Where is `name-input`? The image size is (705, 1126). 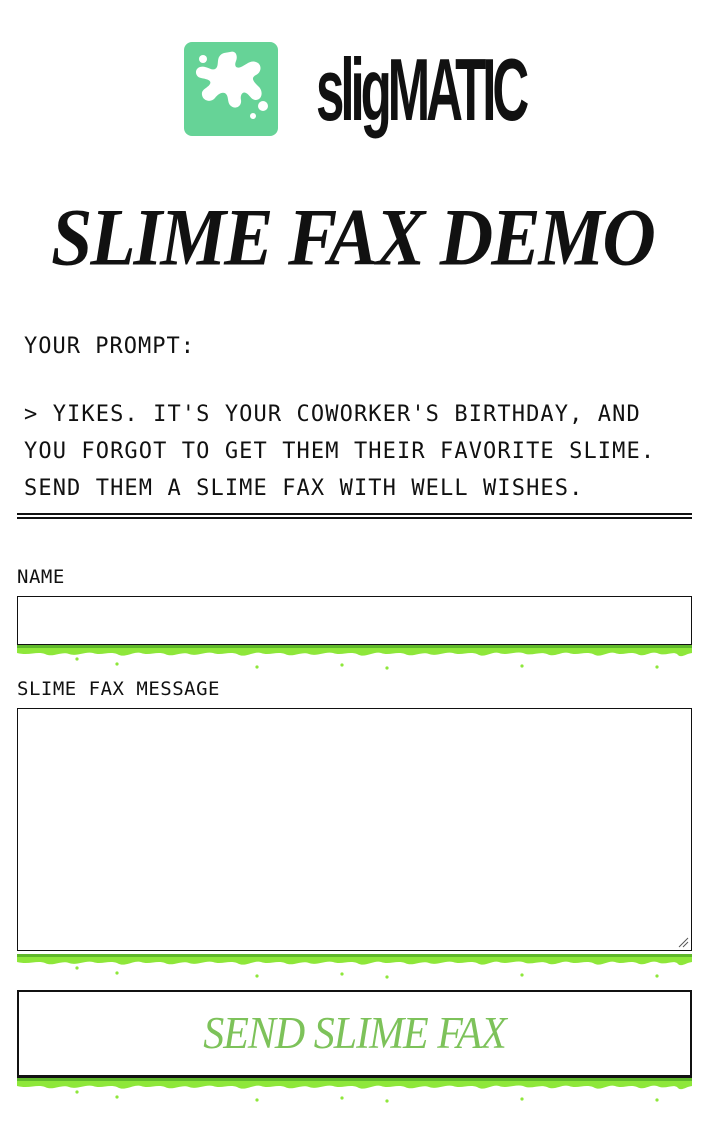
name-input is located at coordinates (354, 620).